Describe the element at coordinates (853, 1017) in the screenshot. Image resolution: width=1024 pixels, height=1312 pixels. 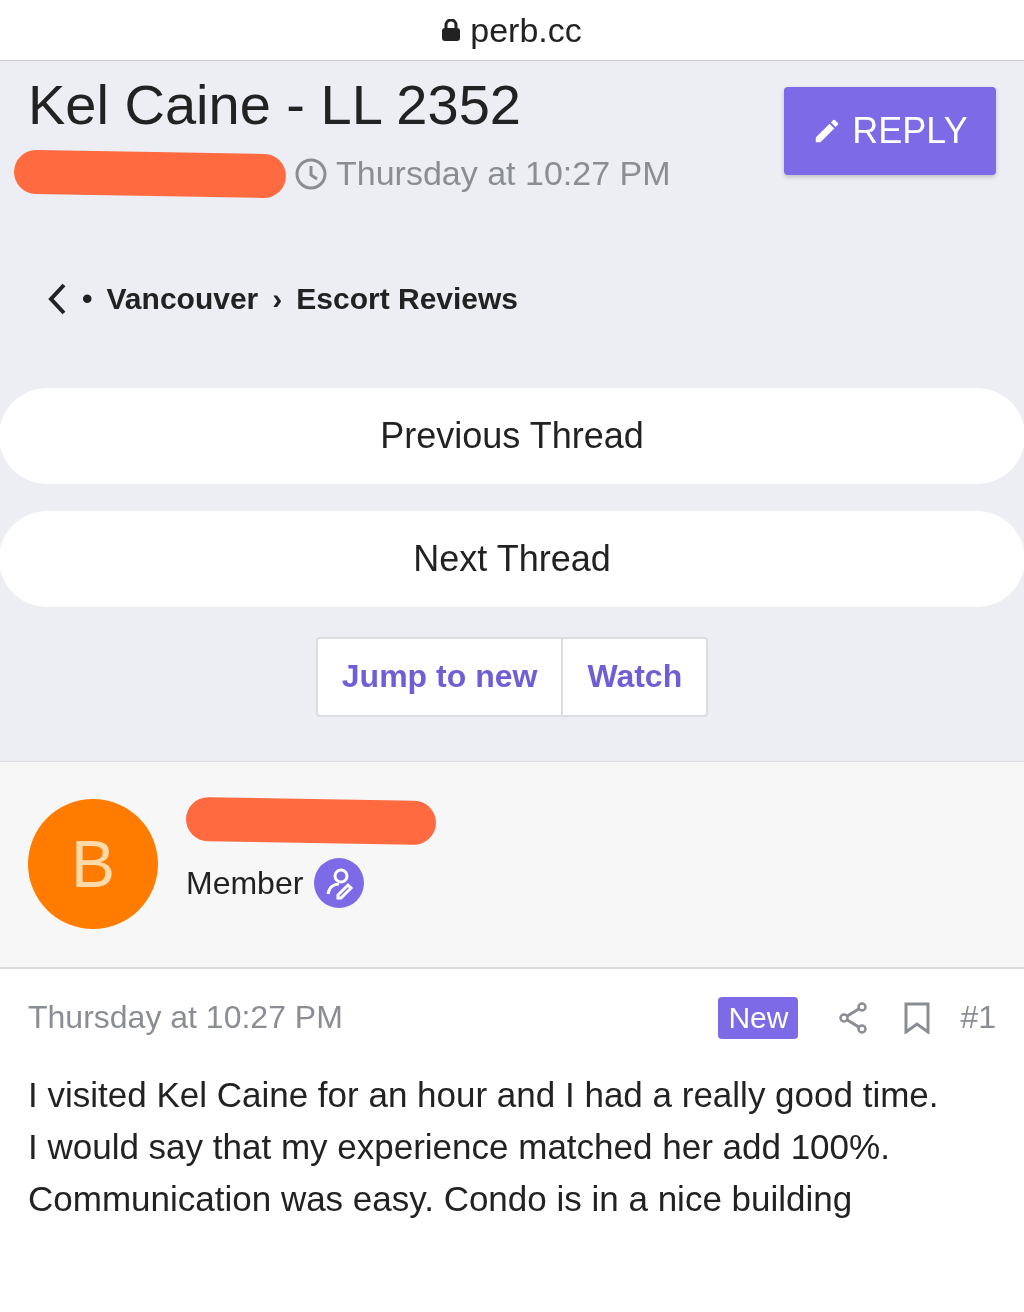
I see `share-icon` at that location.